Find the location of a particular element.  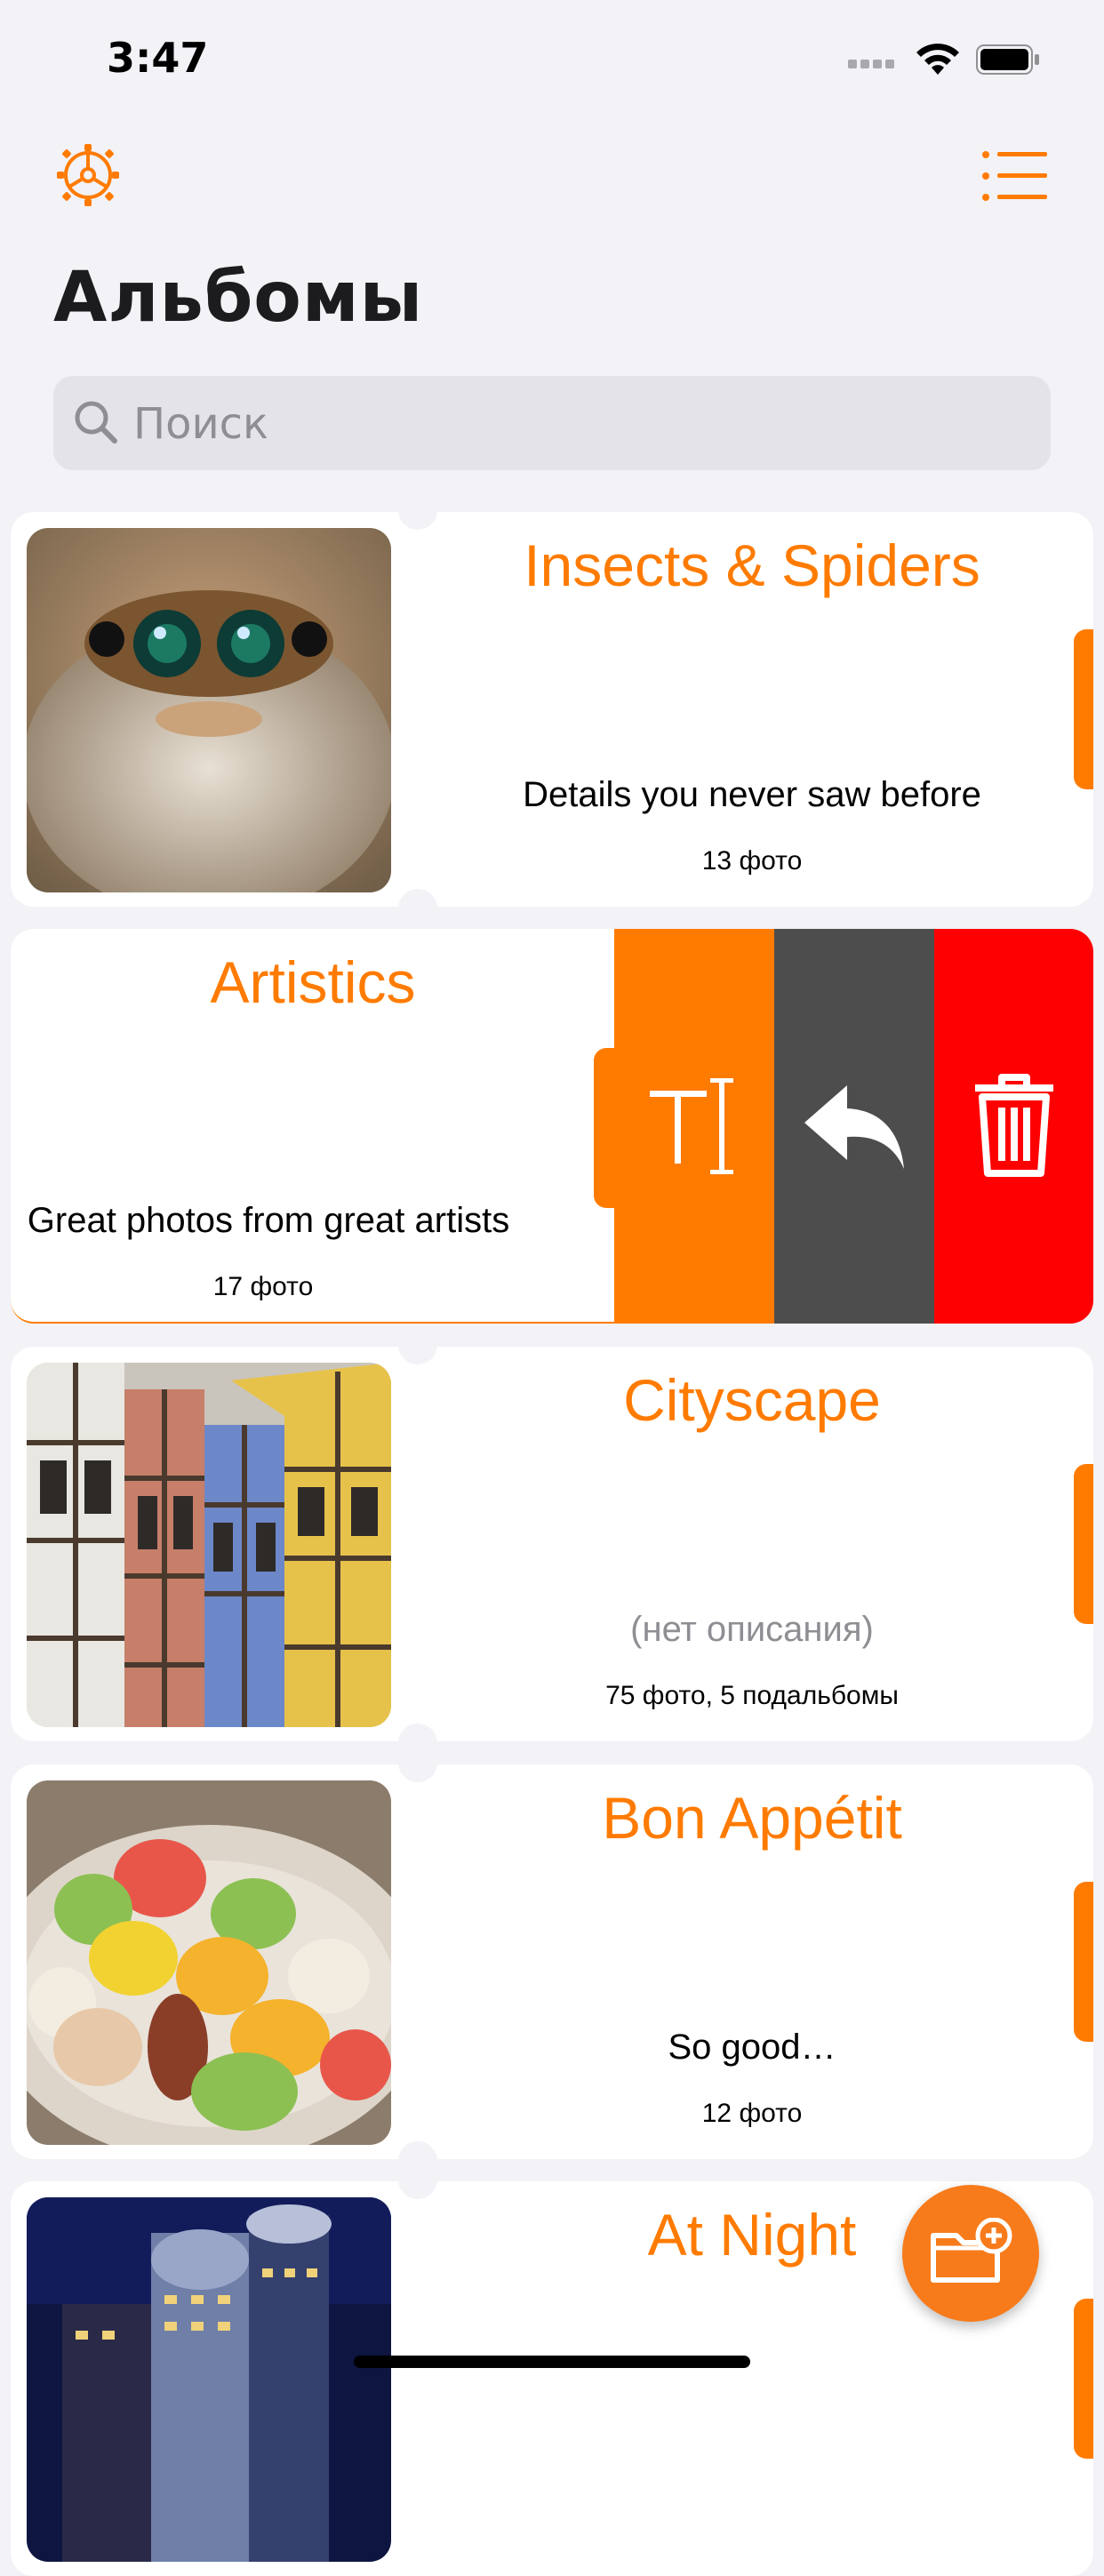

wifi-icon is located at coordinates (937, 59).